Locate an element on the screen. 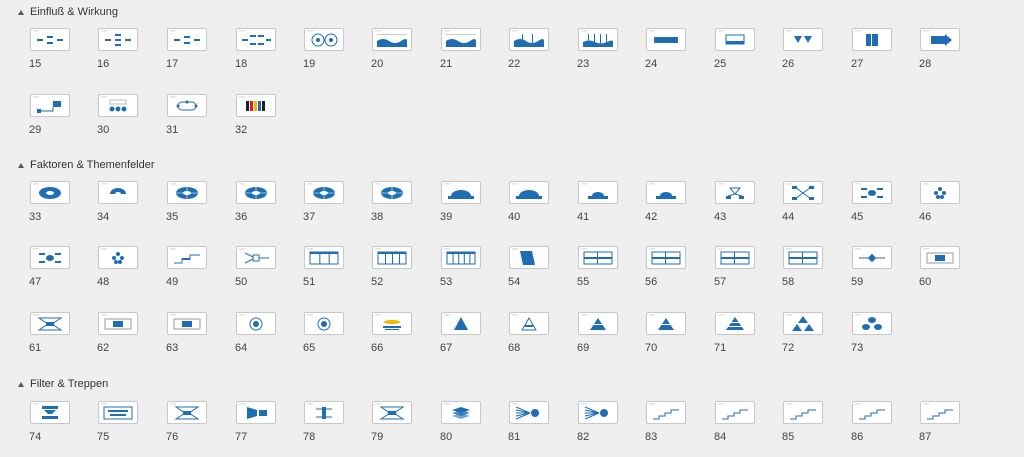 This screenshot has width=1024, height=457. section-header: Faktoren & Themenfelder is located at coordinates (86, 165).